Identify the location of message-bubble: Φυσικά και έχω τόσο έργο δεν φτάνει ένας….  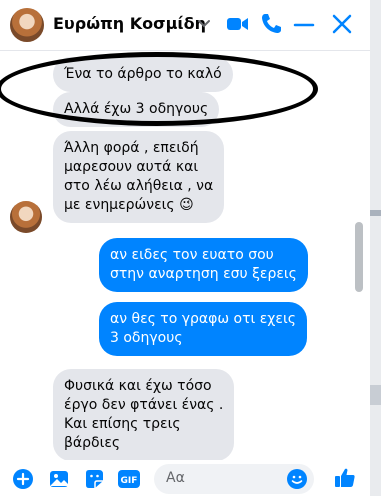
(144, 414).